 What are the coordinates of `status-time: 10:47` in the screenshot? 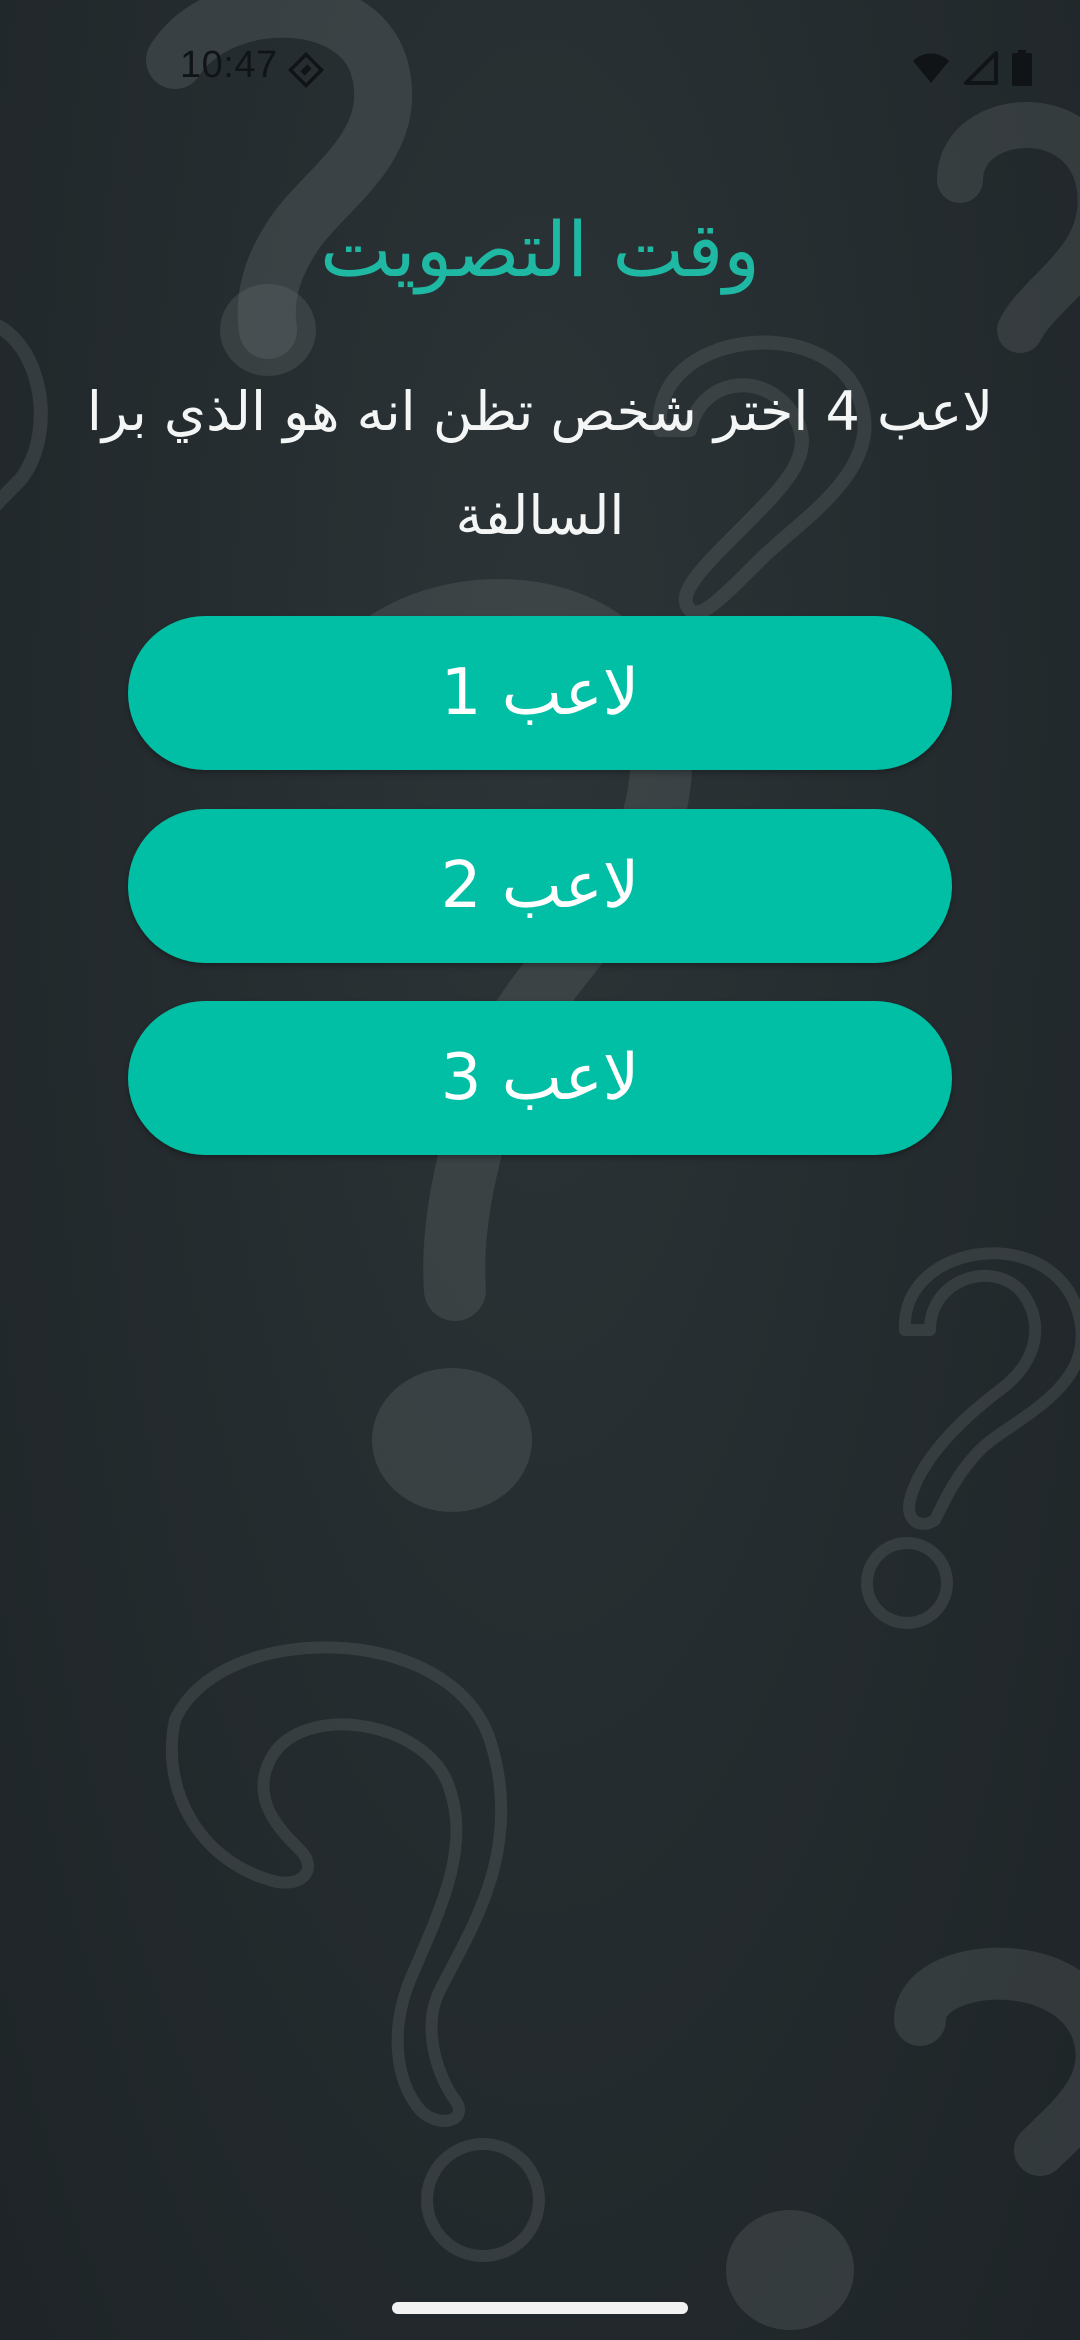 It's located at (229, 65).